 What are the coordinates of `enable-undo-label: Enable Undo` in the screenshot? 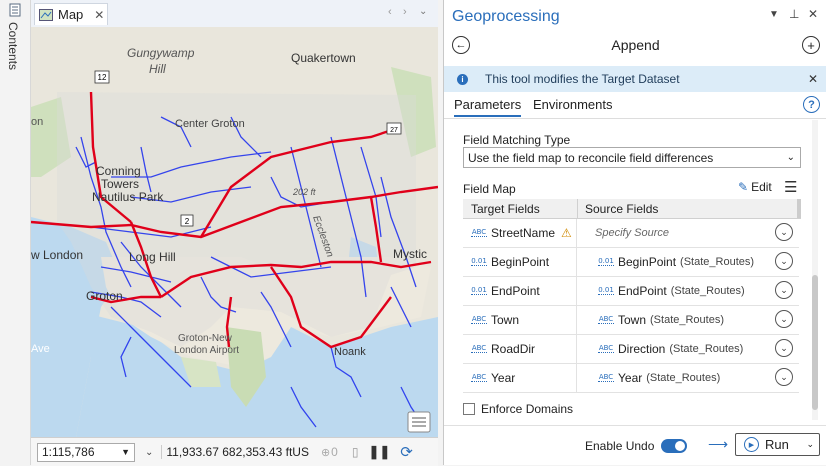 It's located at (620, 446).